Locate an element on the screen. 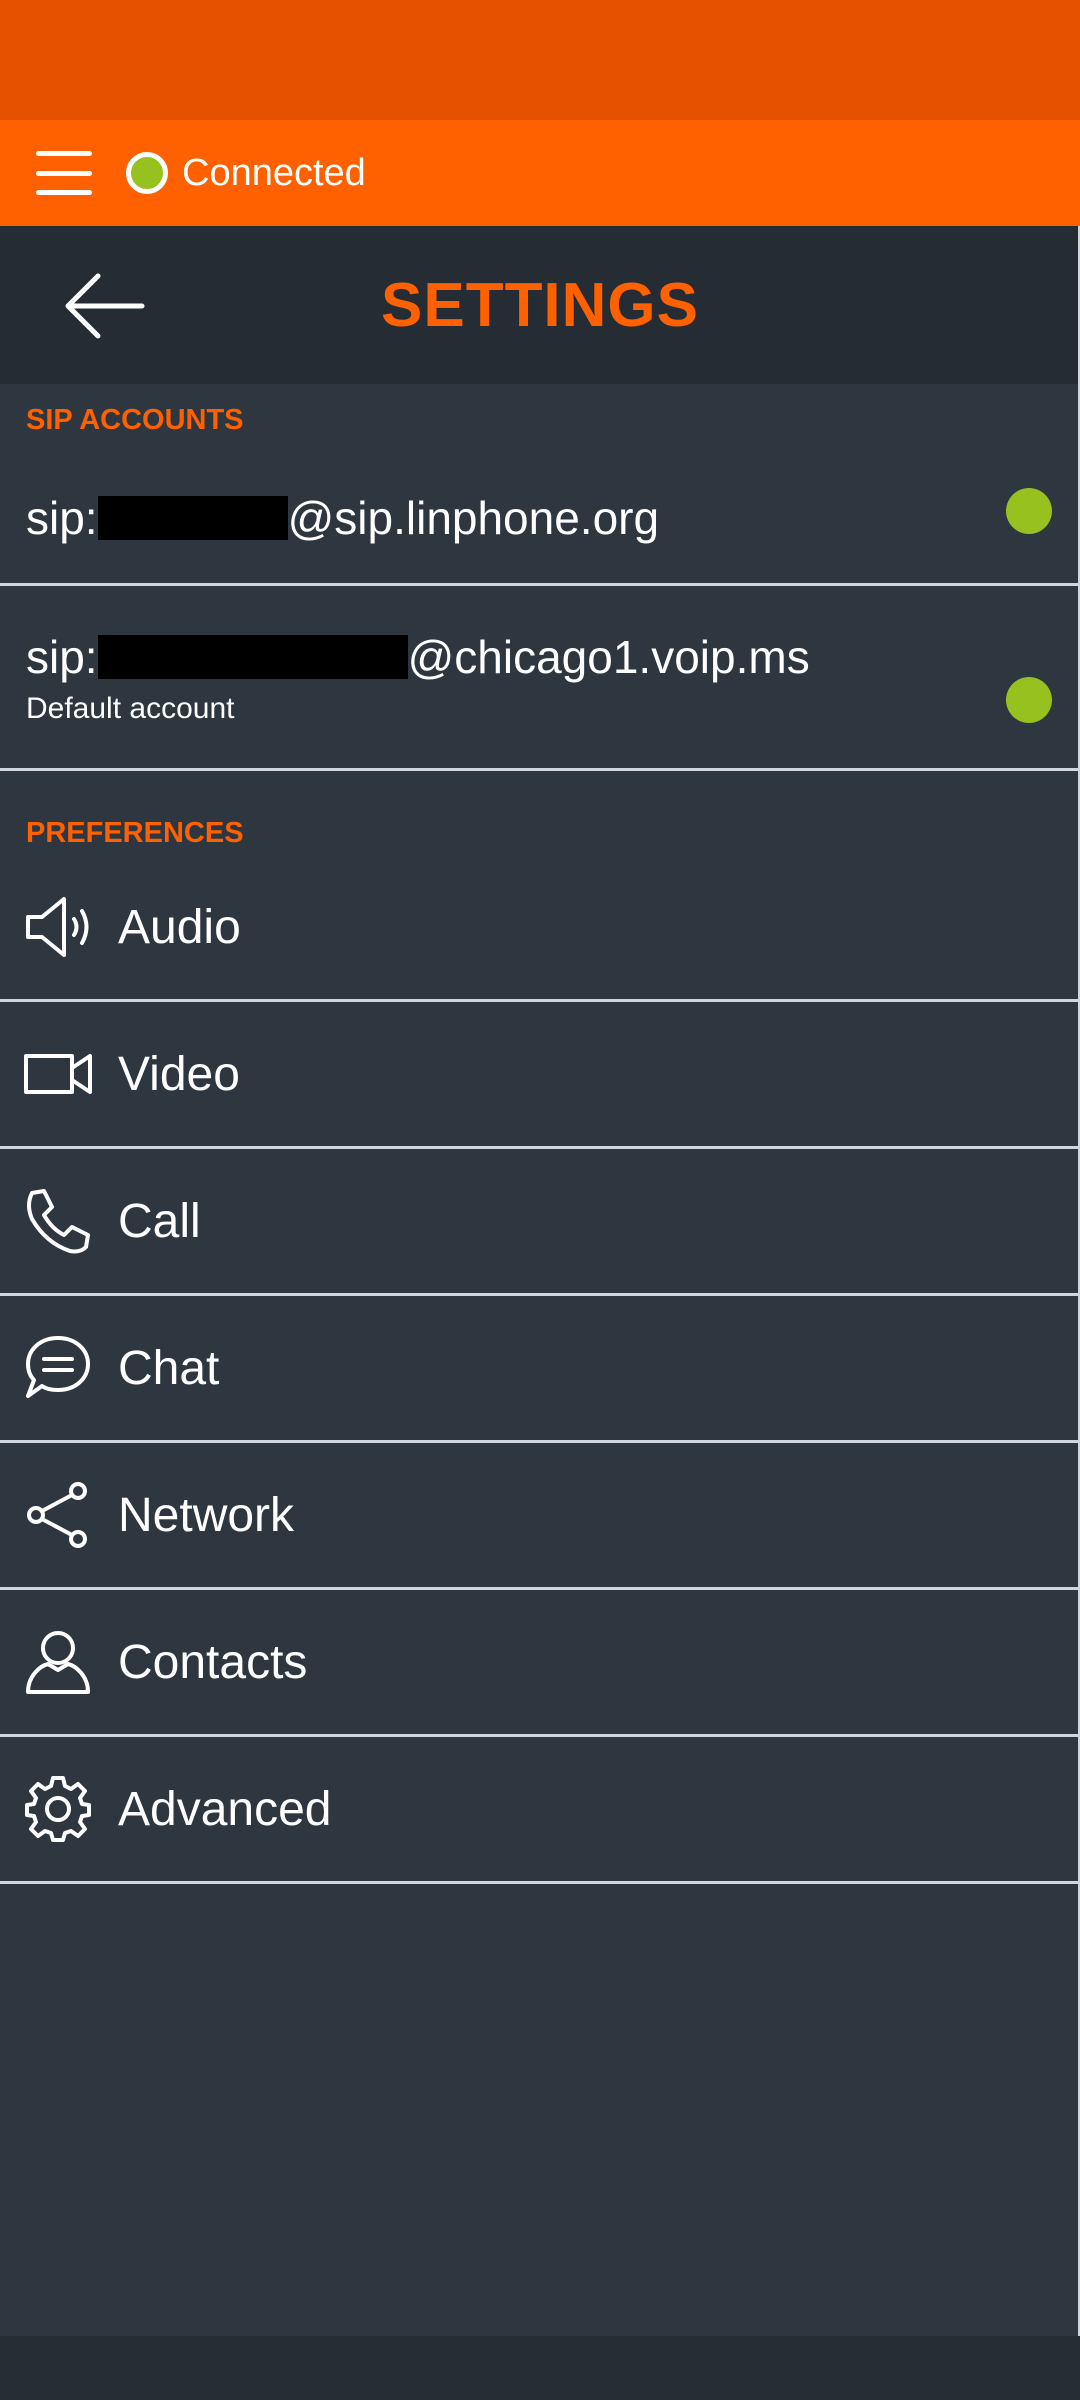  settings-item-contacts: Contacts is located at coordinates (539, 1663).